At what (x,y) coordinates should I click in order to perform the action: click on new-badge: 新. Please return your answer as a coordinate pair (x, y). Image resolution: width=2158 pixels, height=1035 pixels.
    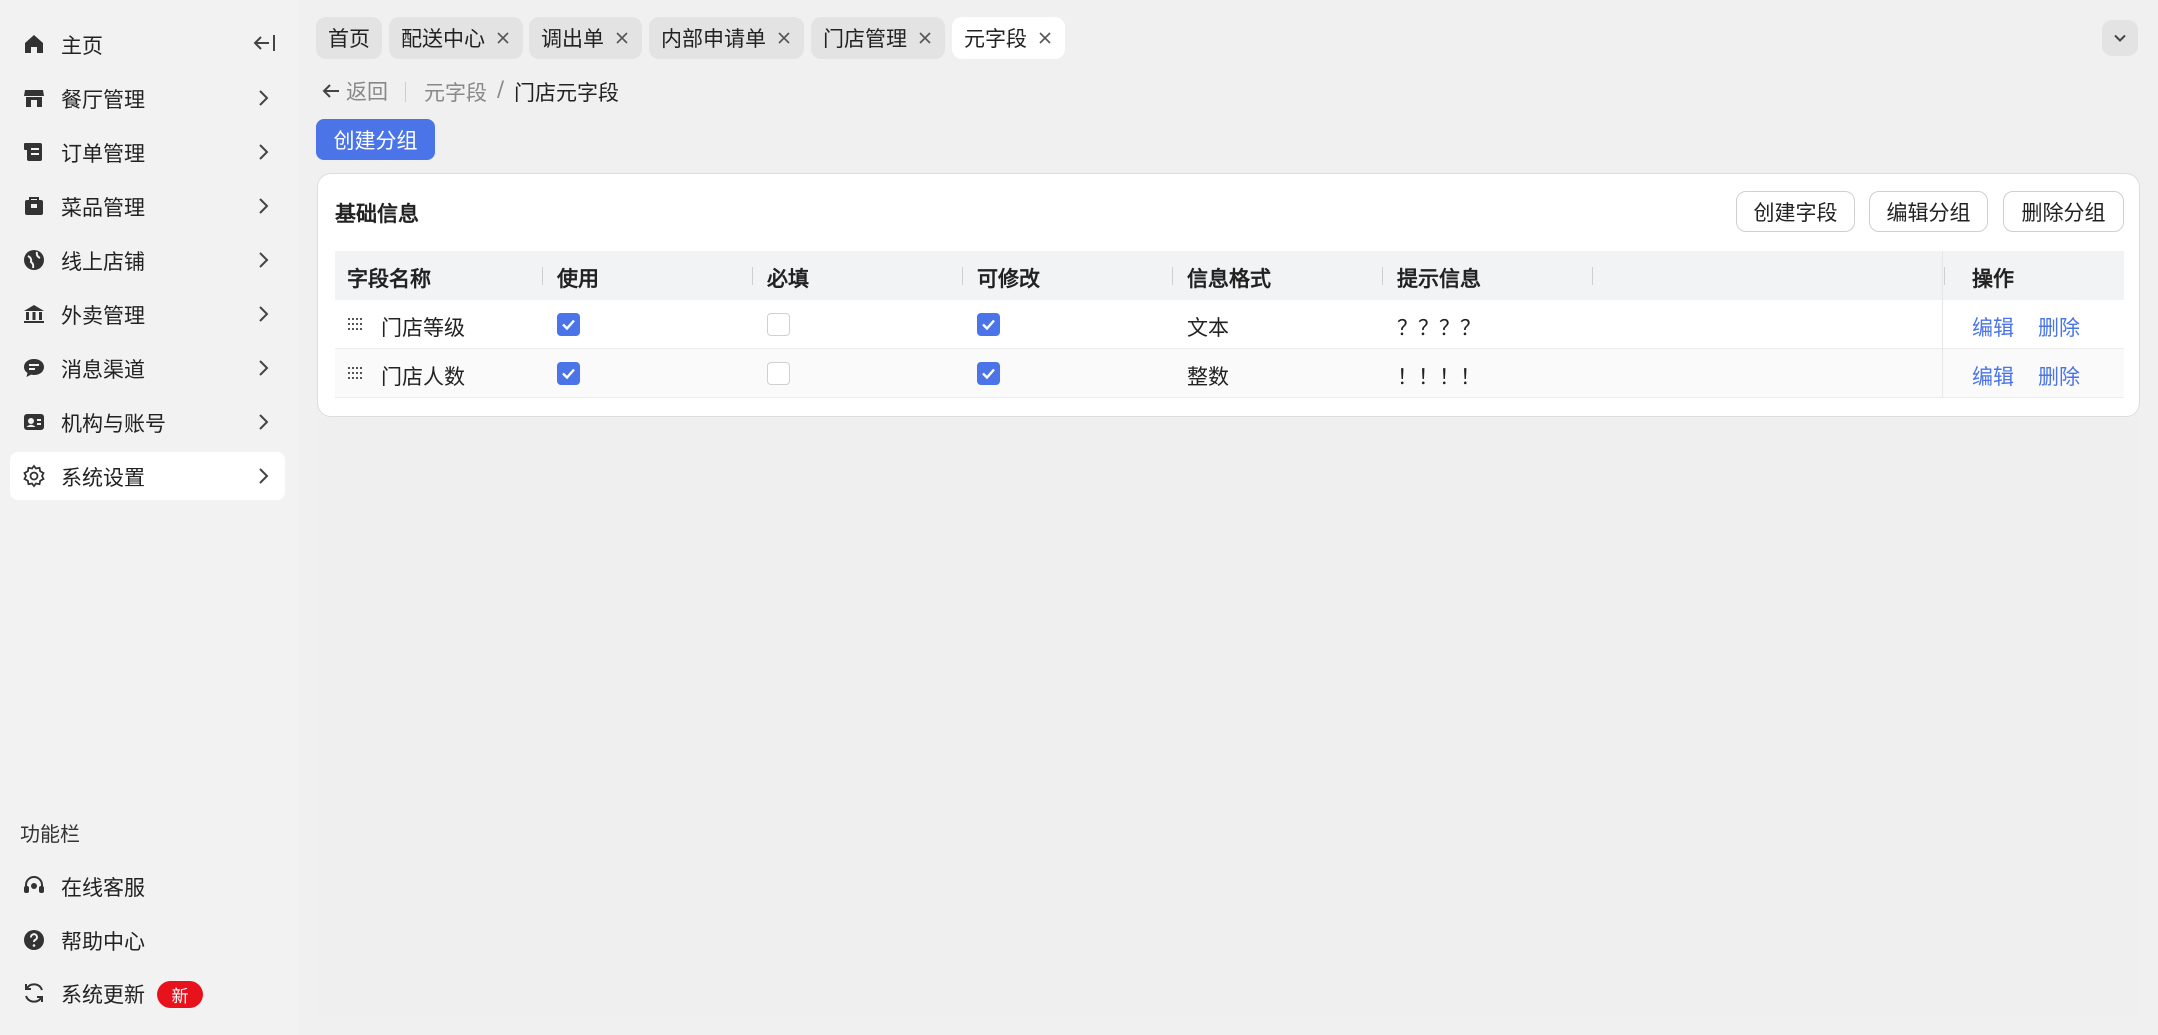
    Looking at the image, I should click on (180, 994).